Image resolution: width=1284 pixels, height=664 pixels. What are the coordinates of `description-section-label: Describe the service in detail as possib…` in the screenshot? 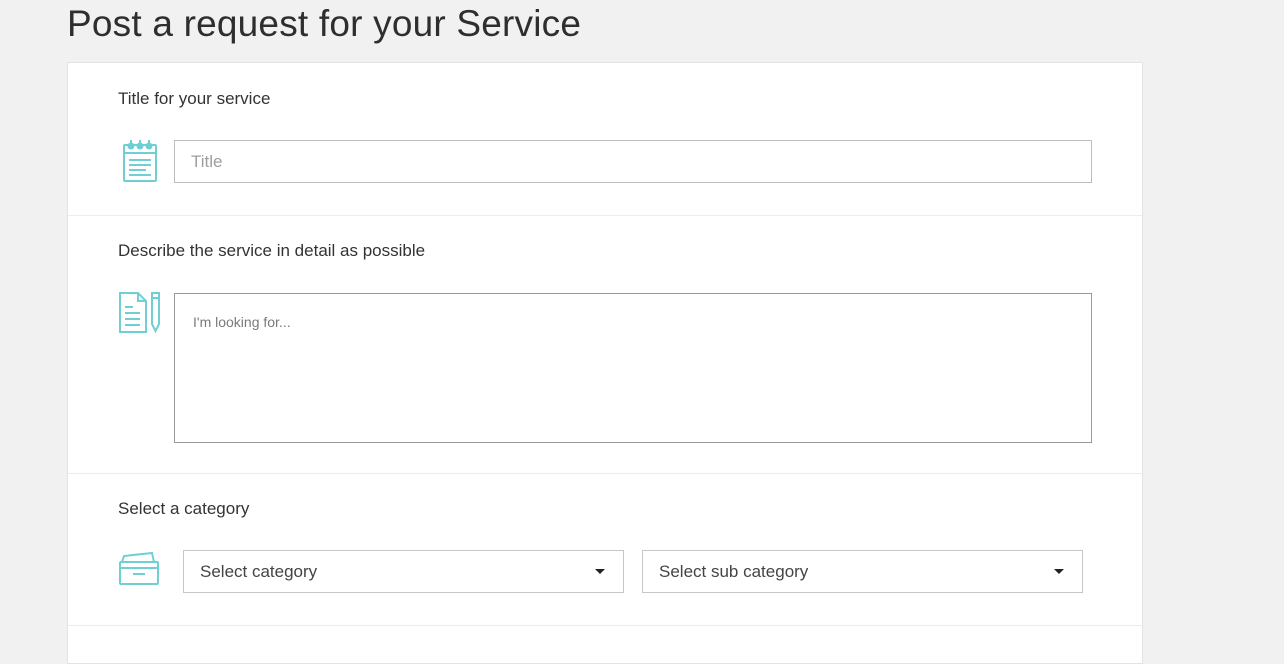 It's located at (272, 250).